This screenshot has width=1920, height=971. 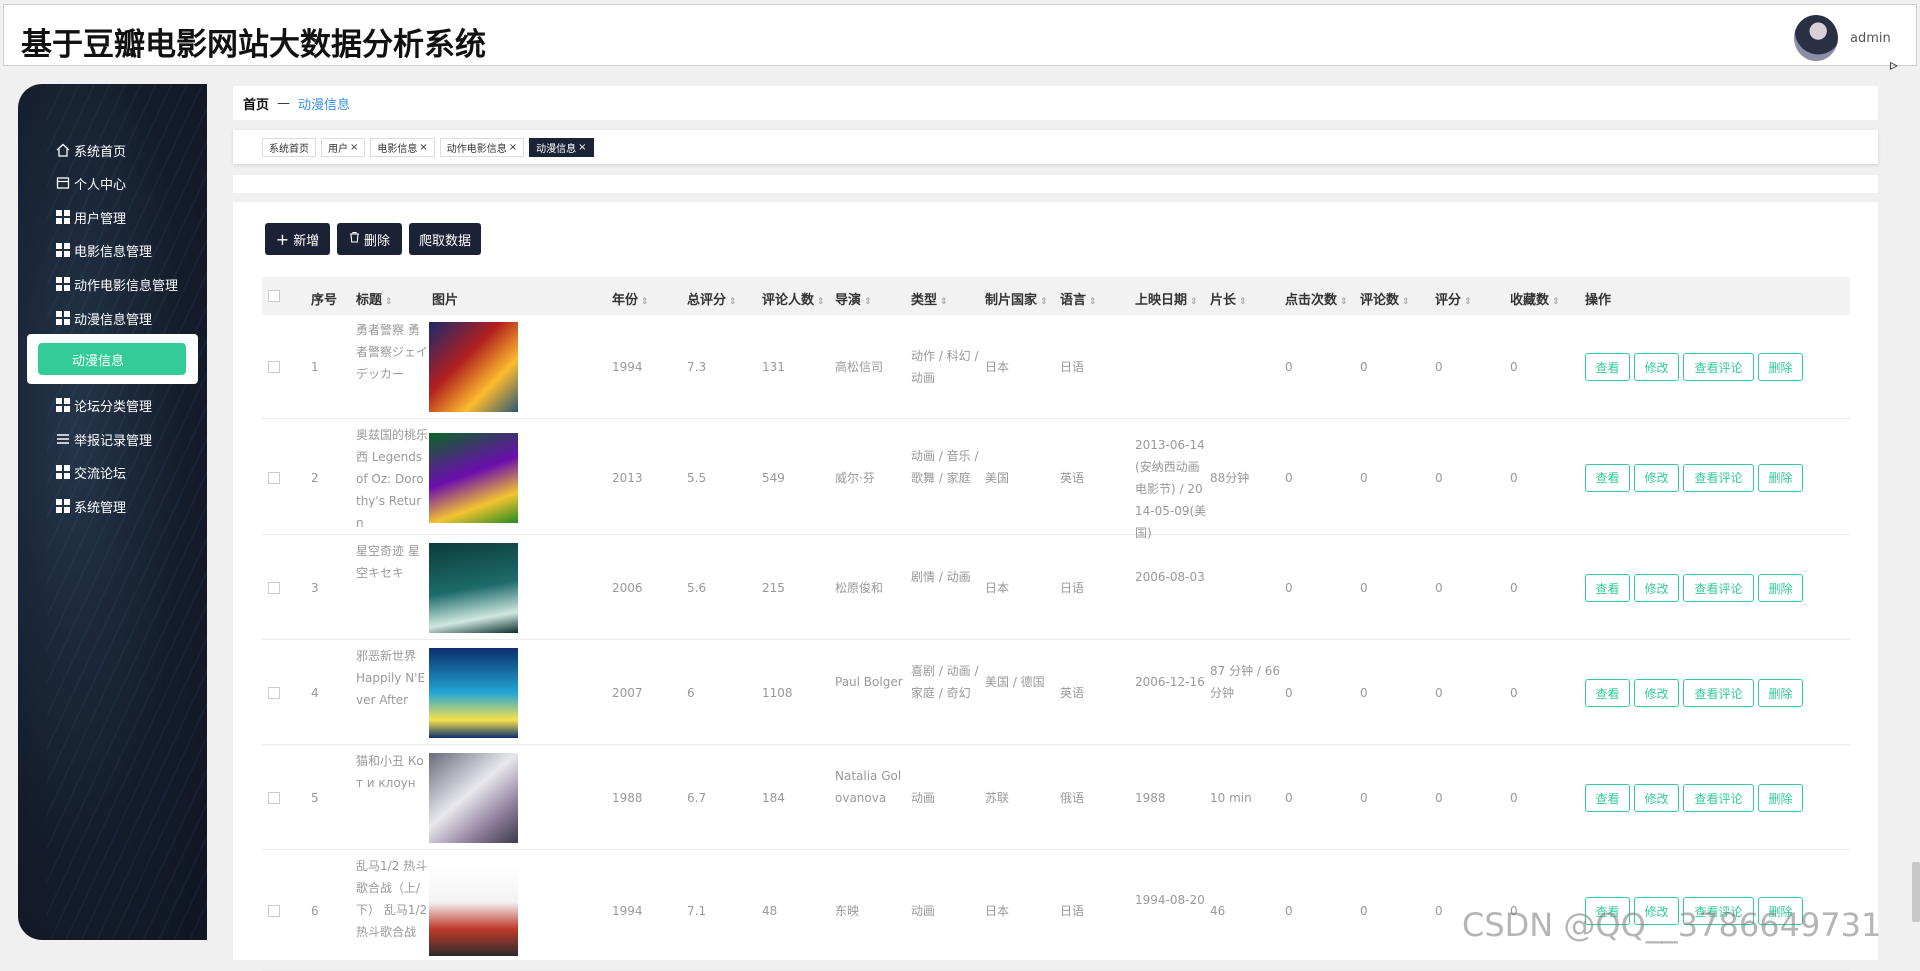 What do you see at coordinates (1170, 900) in the screenshot?
I see `cell-release: 1994-08-20` at bounding box center [1170, 900].